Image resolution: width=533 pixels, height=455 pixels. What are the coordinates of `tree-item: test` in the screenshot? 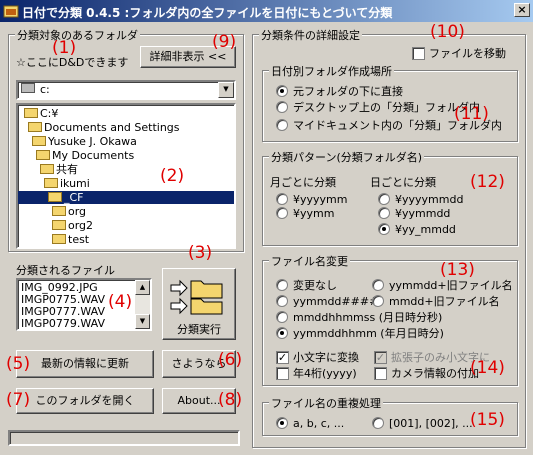 It's located at (70, 239).